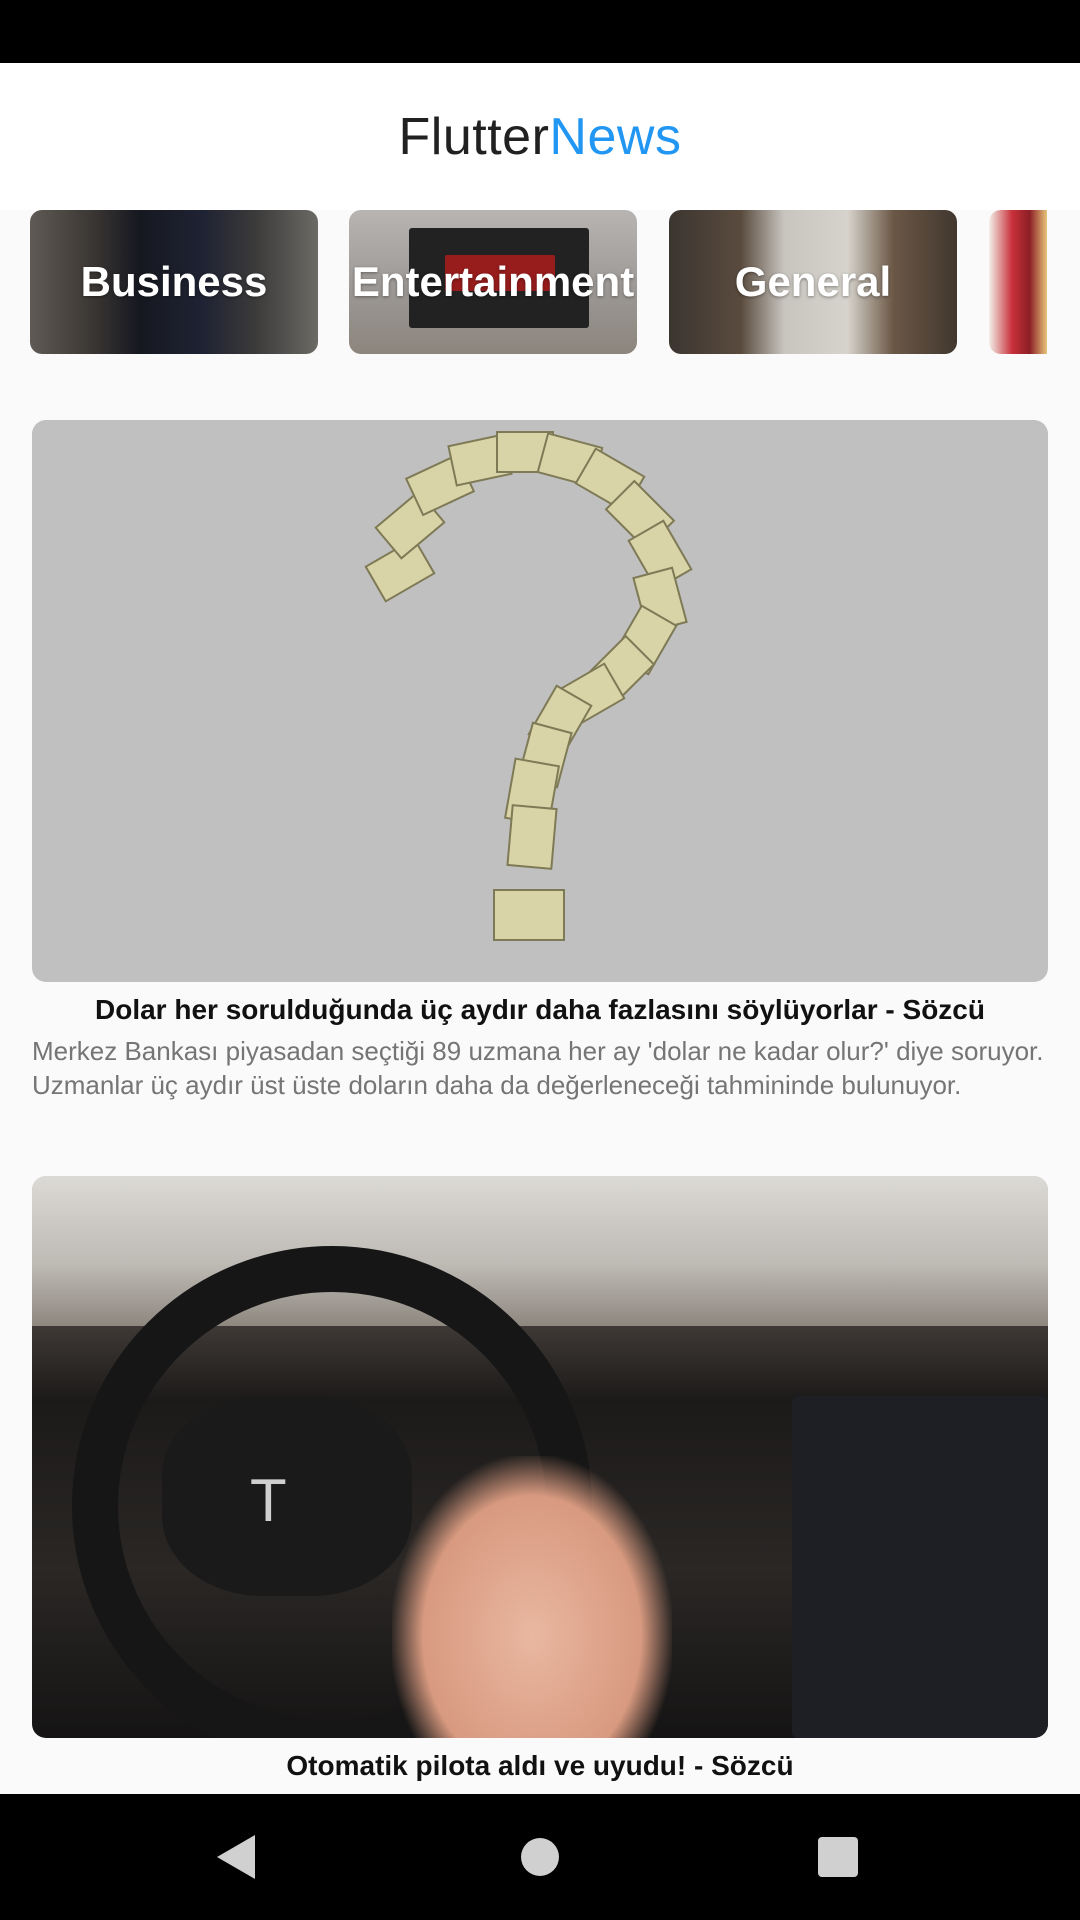 This screenshot has height=1920, width=1080. Describe the element at coordinates (615, 136) in the screenshot. I see `app-title-news: News` at that location.